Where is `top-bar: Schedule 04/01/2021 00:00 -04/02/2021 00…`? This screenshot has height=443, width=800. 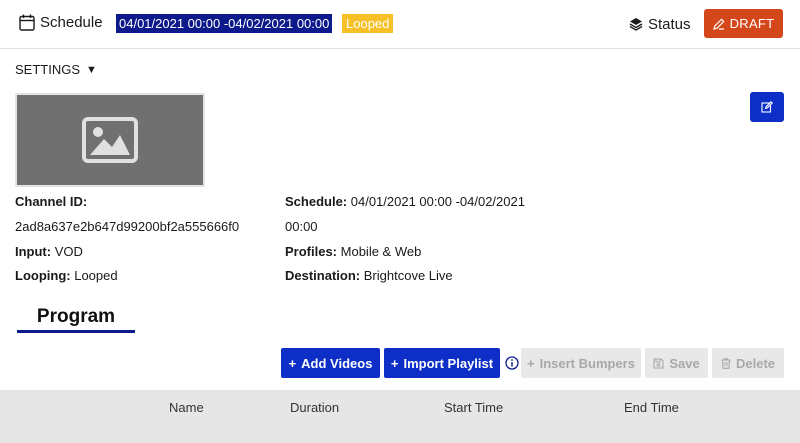 top-bar: Schedule 04/01/2021 00:00 -04/02/2021 00… is located at coordinates (400, 24).